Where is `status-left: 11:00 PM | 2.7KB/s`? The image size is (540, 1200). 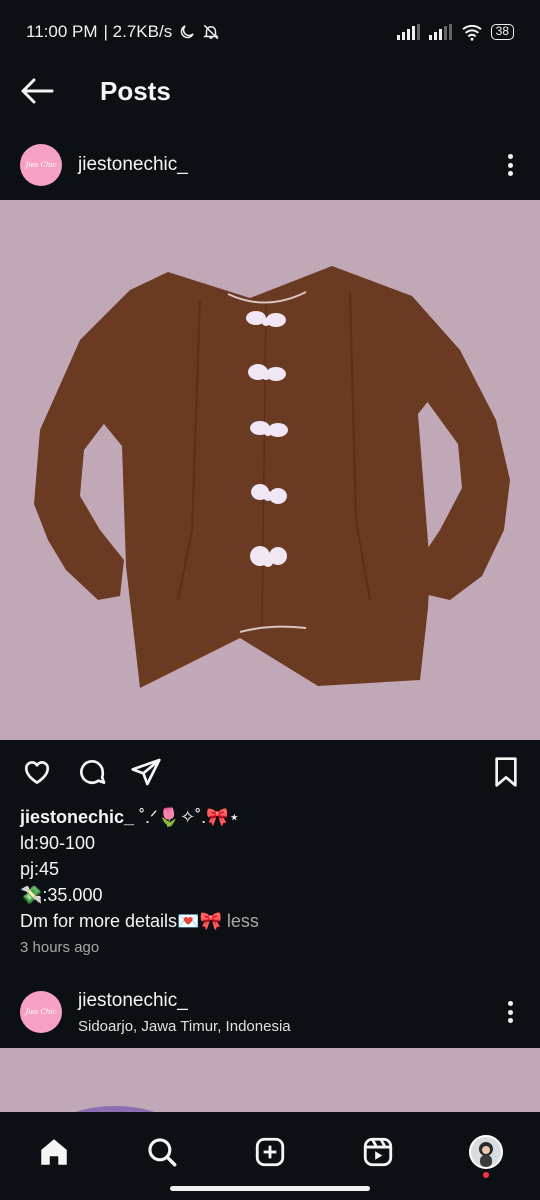 status-left: 11:00 PM | 2.7KB/s is located at coordinates (123, 32).